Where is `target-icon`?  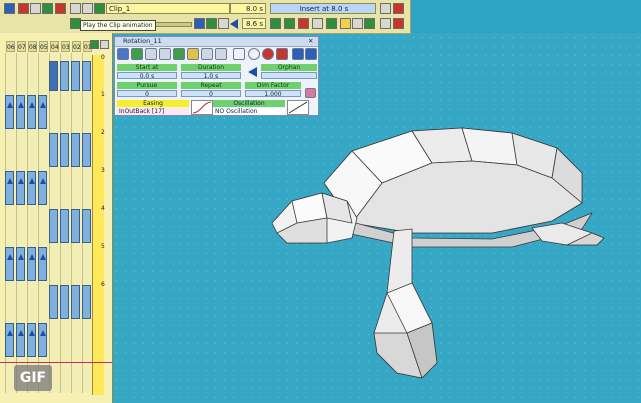 target-icon is located at coordinates (60, 8).